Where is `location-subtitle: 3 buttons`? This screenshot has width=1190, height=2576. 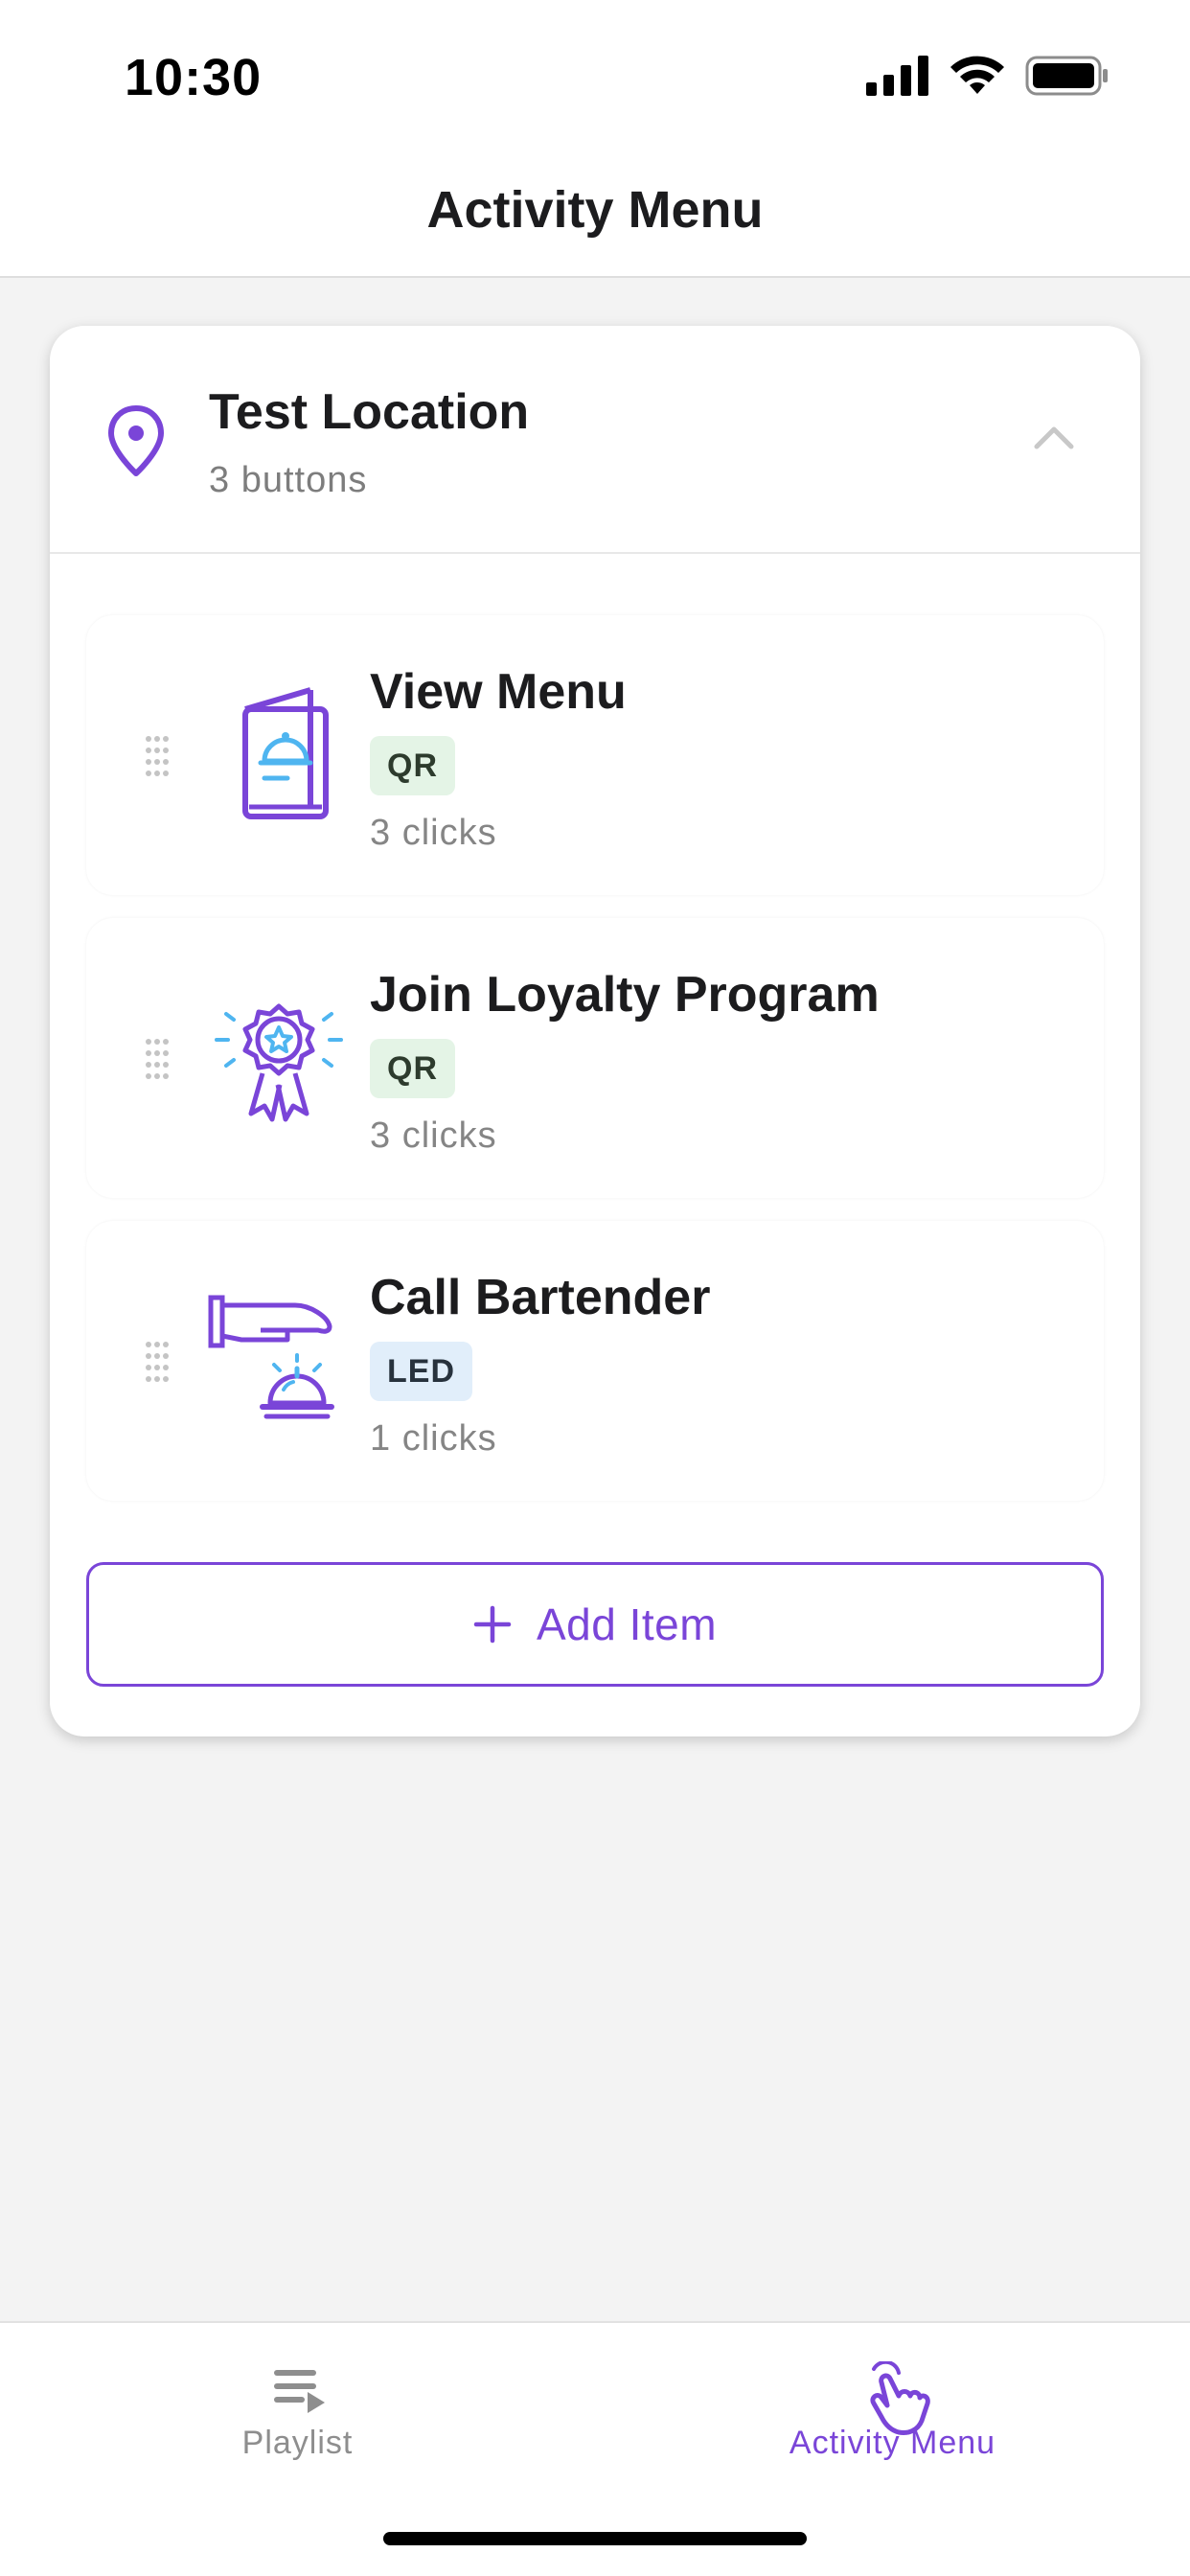 location-subtitle: 3 buttons is located at coordinates (288, 480).